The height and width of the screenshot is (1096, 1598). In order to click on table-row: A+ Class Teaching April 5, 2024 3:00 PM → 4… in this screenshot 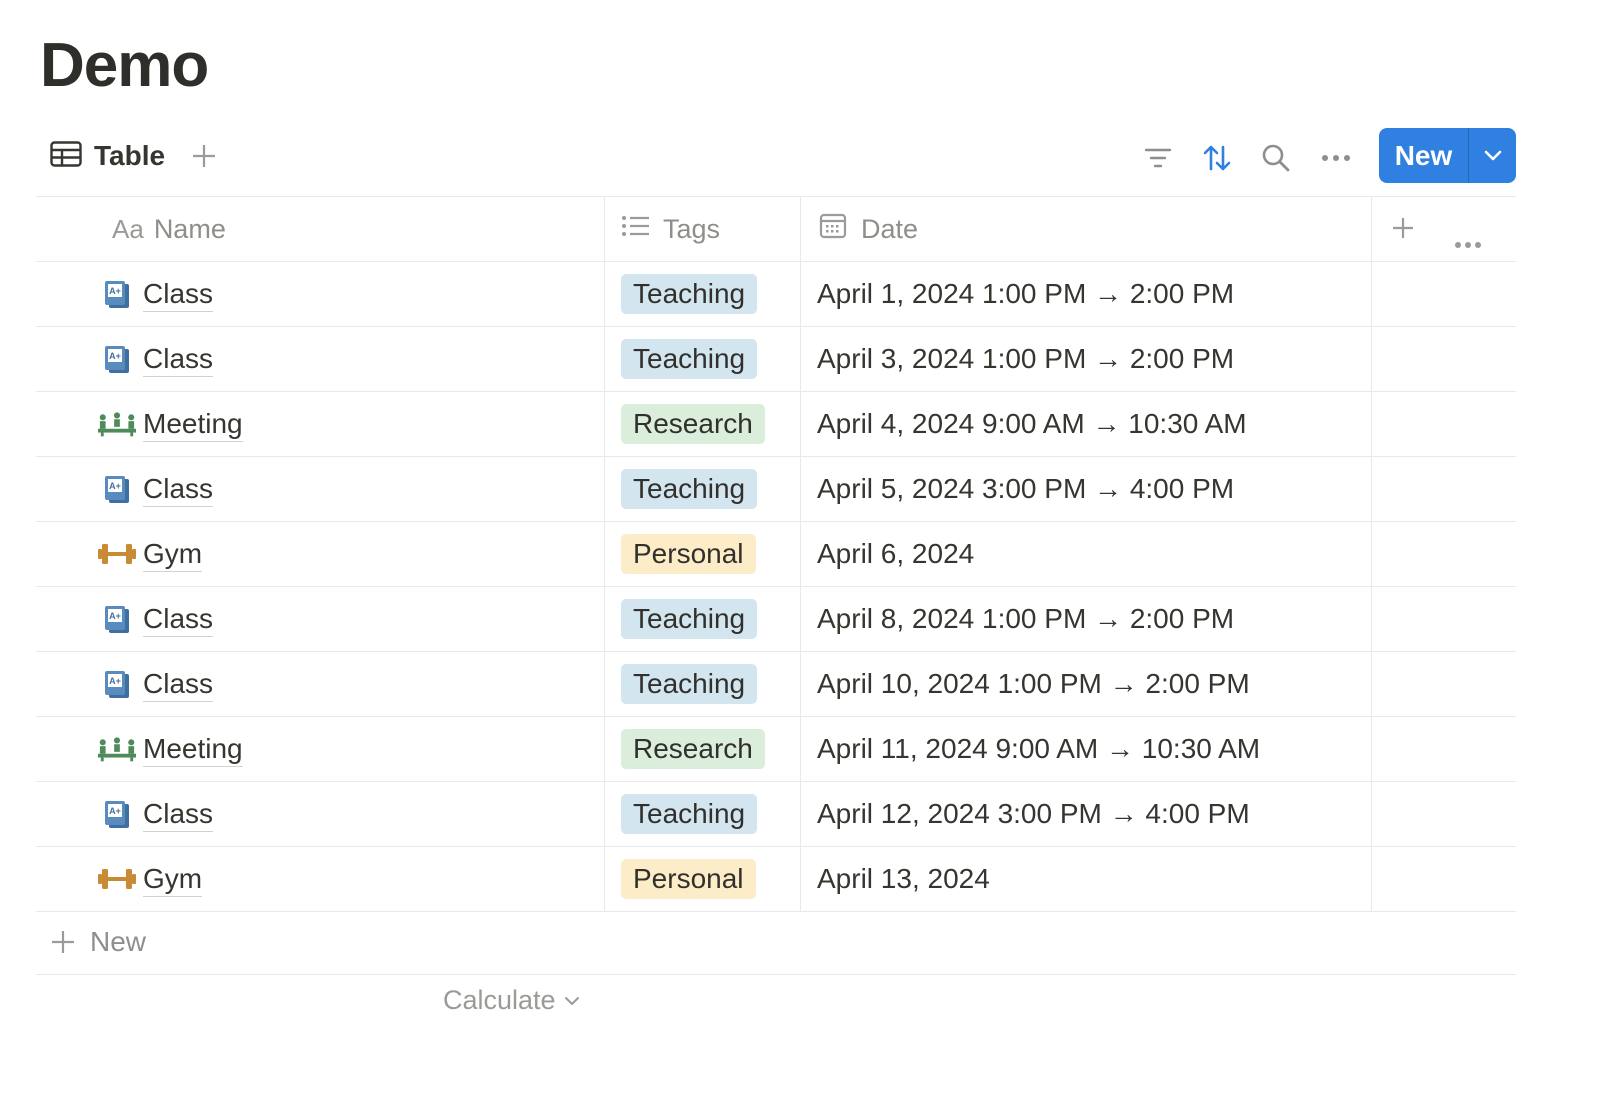, I will do `click(776, 489)`.